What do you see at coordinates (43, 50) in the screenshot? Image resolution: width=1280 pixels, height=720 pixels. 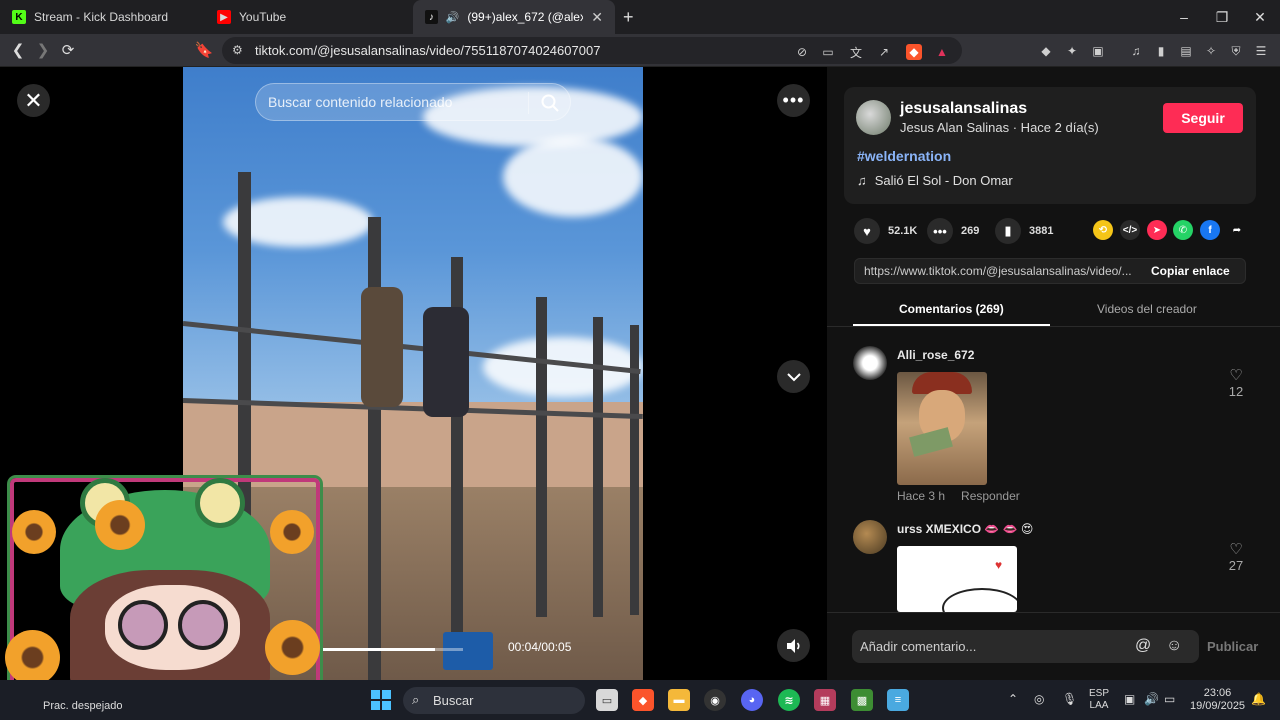 I see `forward-icon: ❯` at bounding box center [43, 50].